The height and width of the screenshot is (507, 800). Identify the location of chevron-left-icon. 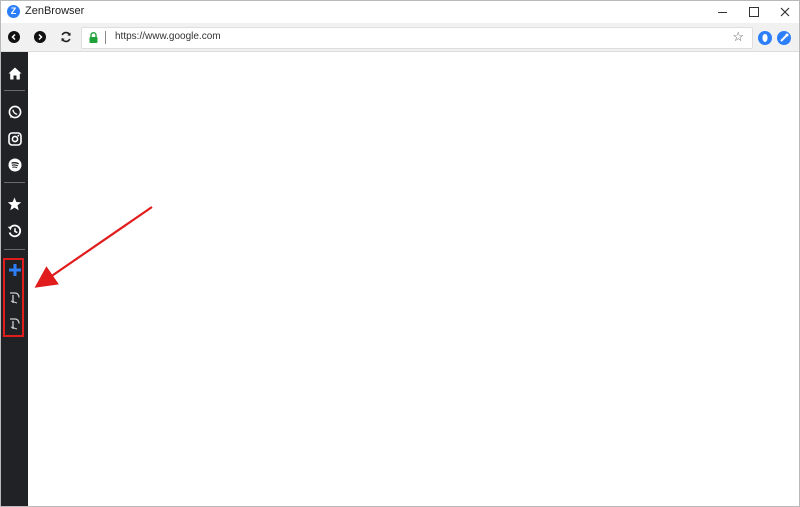
(14, 37).